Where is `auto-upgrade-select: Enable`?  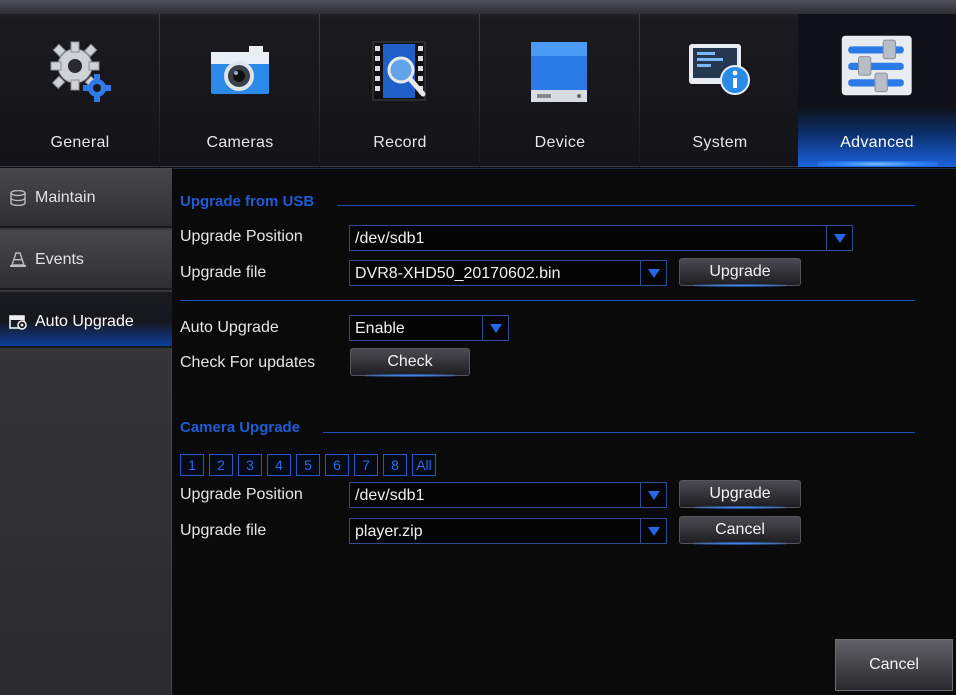
auto-upgrade-select: Enable is located at coordinates (429, 328).